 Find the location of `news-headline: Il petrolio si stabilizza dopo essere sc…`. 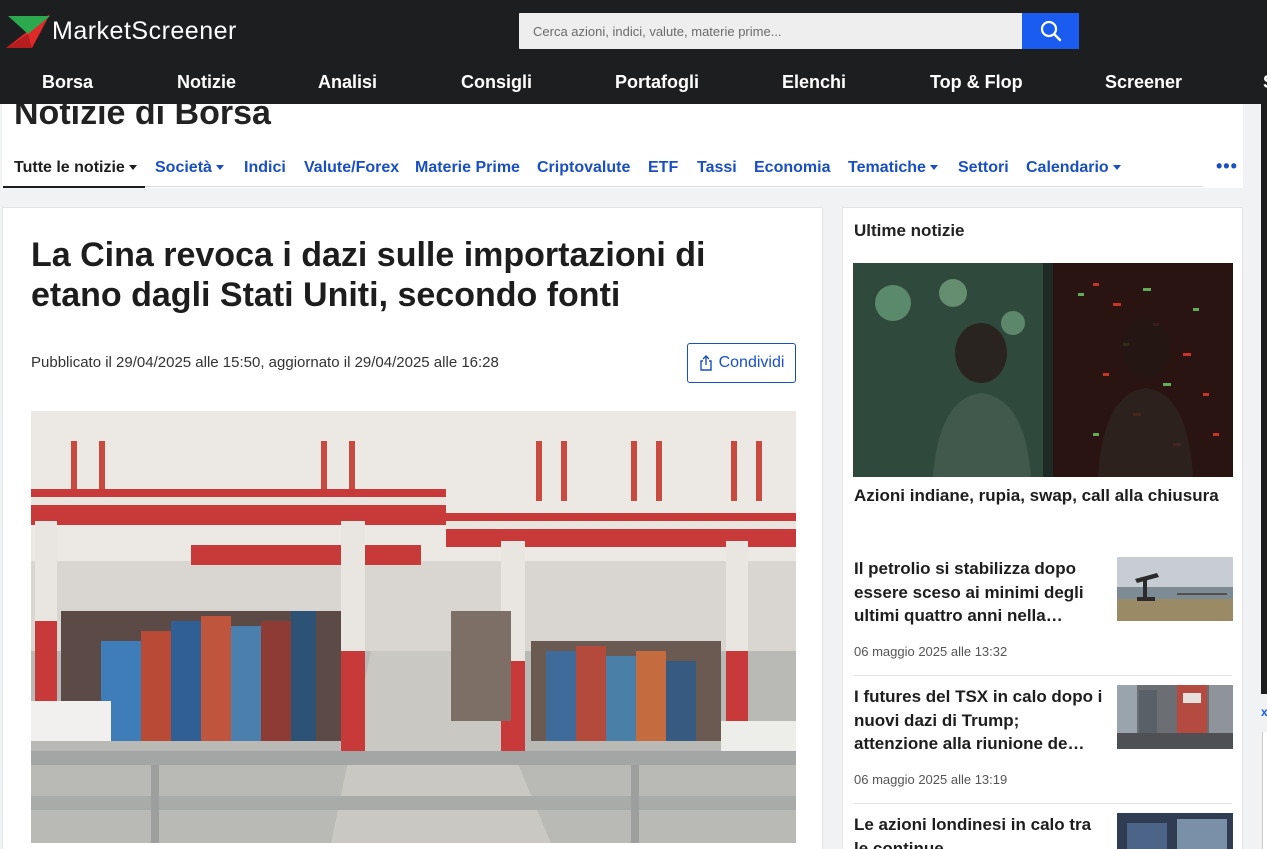

news-headline: Il petrolio si stabilizza dopo essere sc… is located at coordinates (980, 592).